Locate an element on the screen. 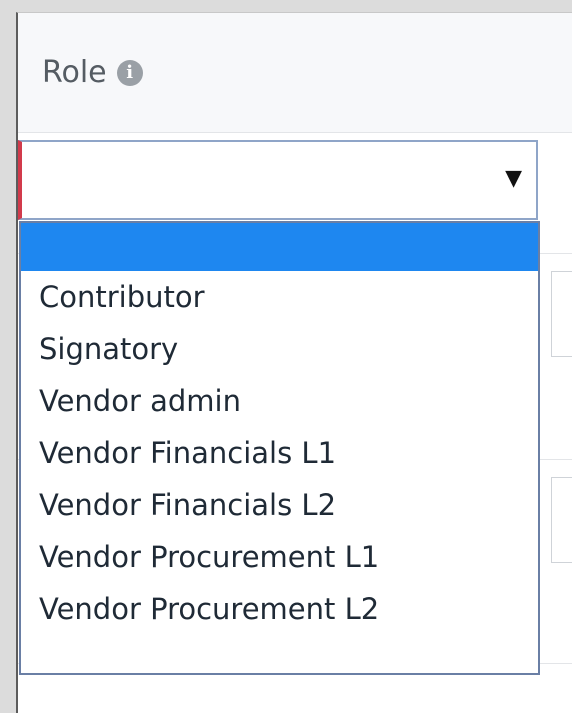 The width and height of the screenshot is (572, 713). role-option-vendor-financials-l2: Vendor Financials L2 is located at coordinates (279, 505).